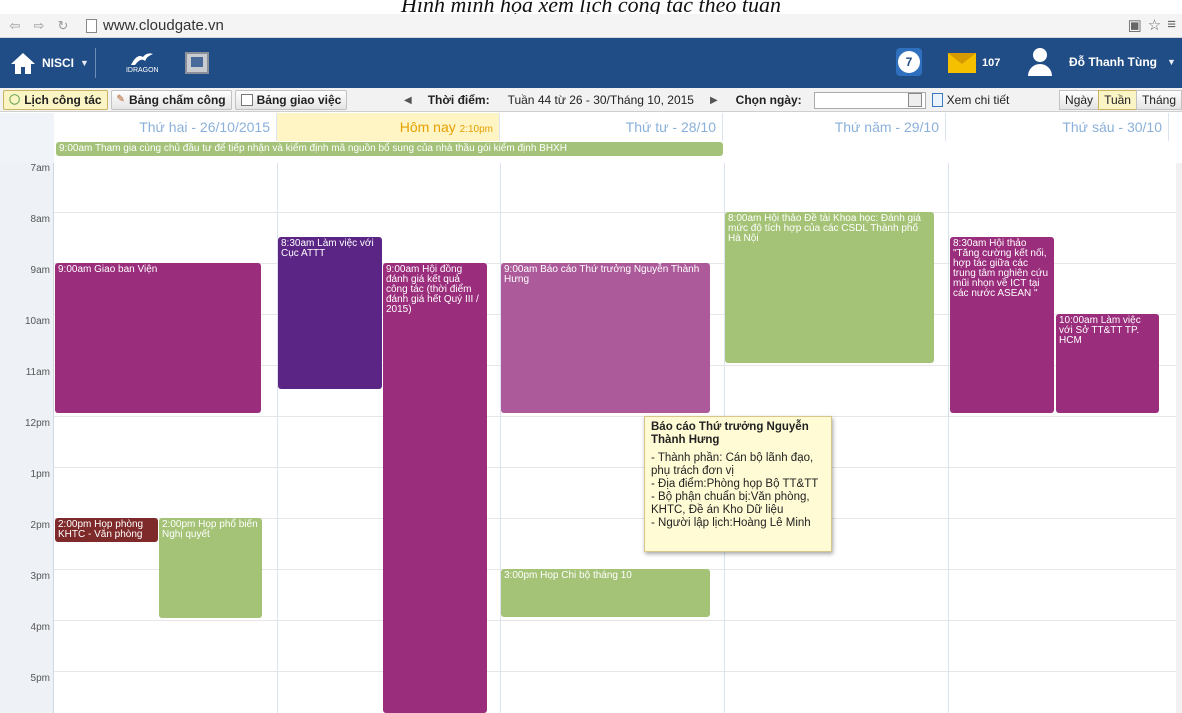 This screenshot has width=1182, height=713. I want to click on tab-label: Bảng giao việc, so click(299, 99).